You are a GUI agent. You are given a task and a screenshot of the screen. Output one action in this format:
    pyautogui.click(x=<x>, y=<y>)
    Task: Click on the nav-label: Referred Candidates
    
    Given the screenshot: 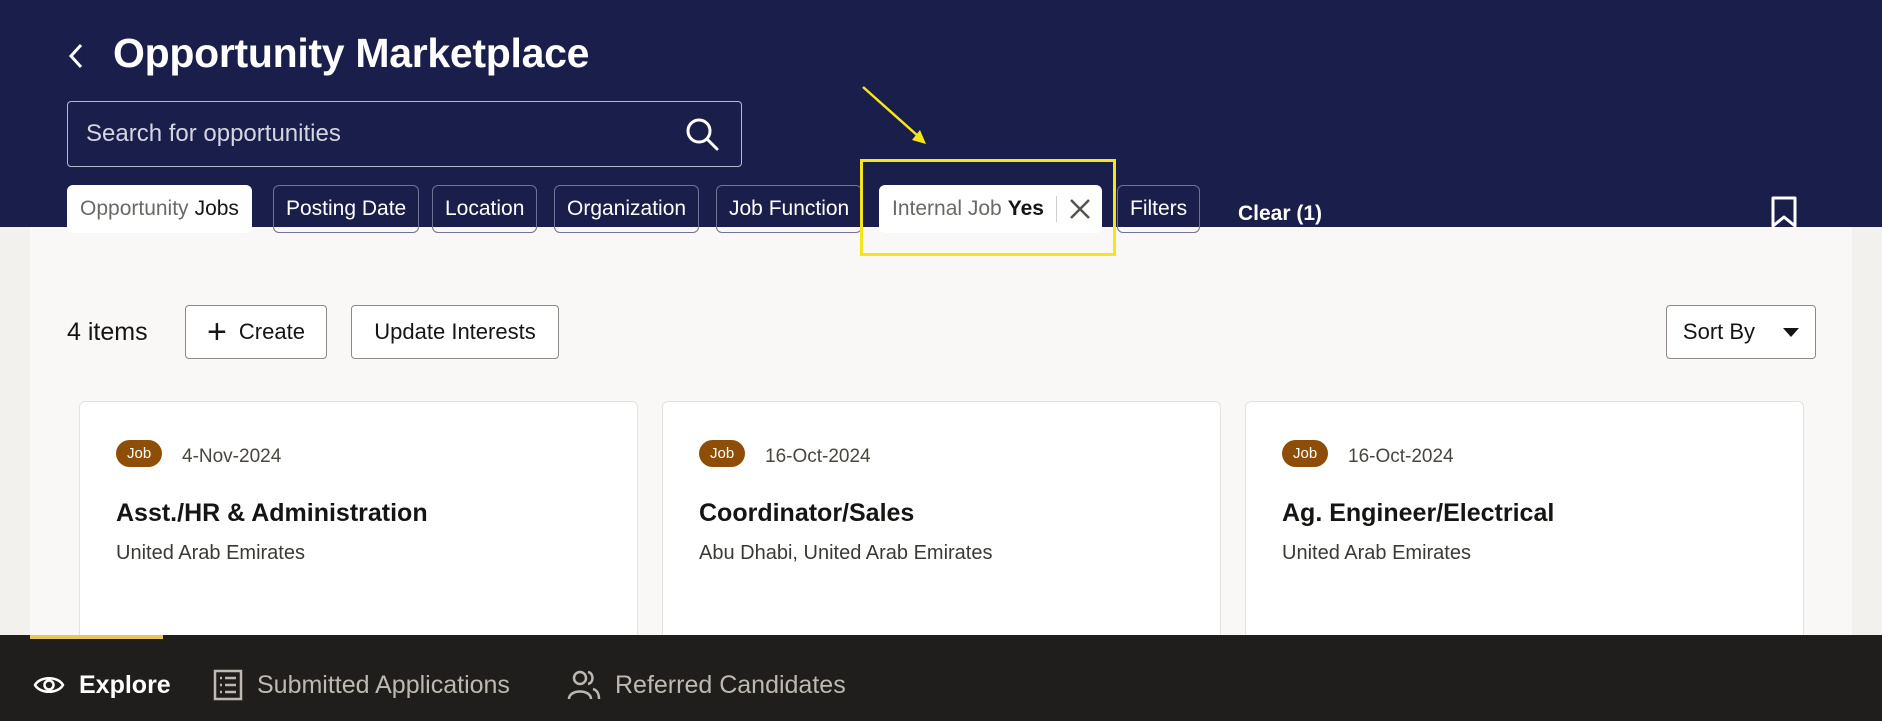 What is the action you would take?
    pyautogui.click(x=730, y=684)
    